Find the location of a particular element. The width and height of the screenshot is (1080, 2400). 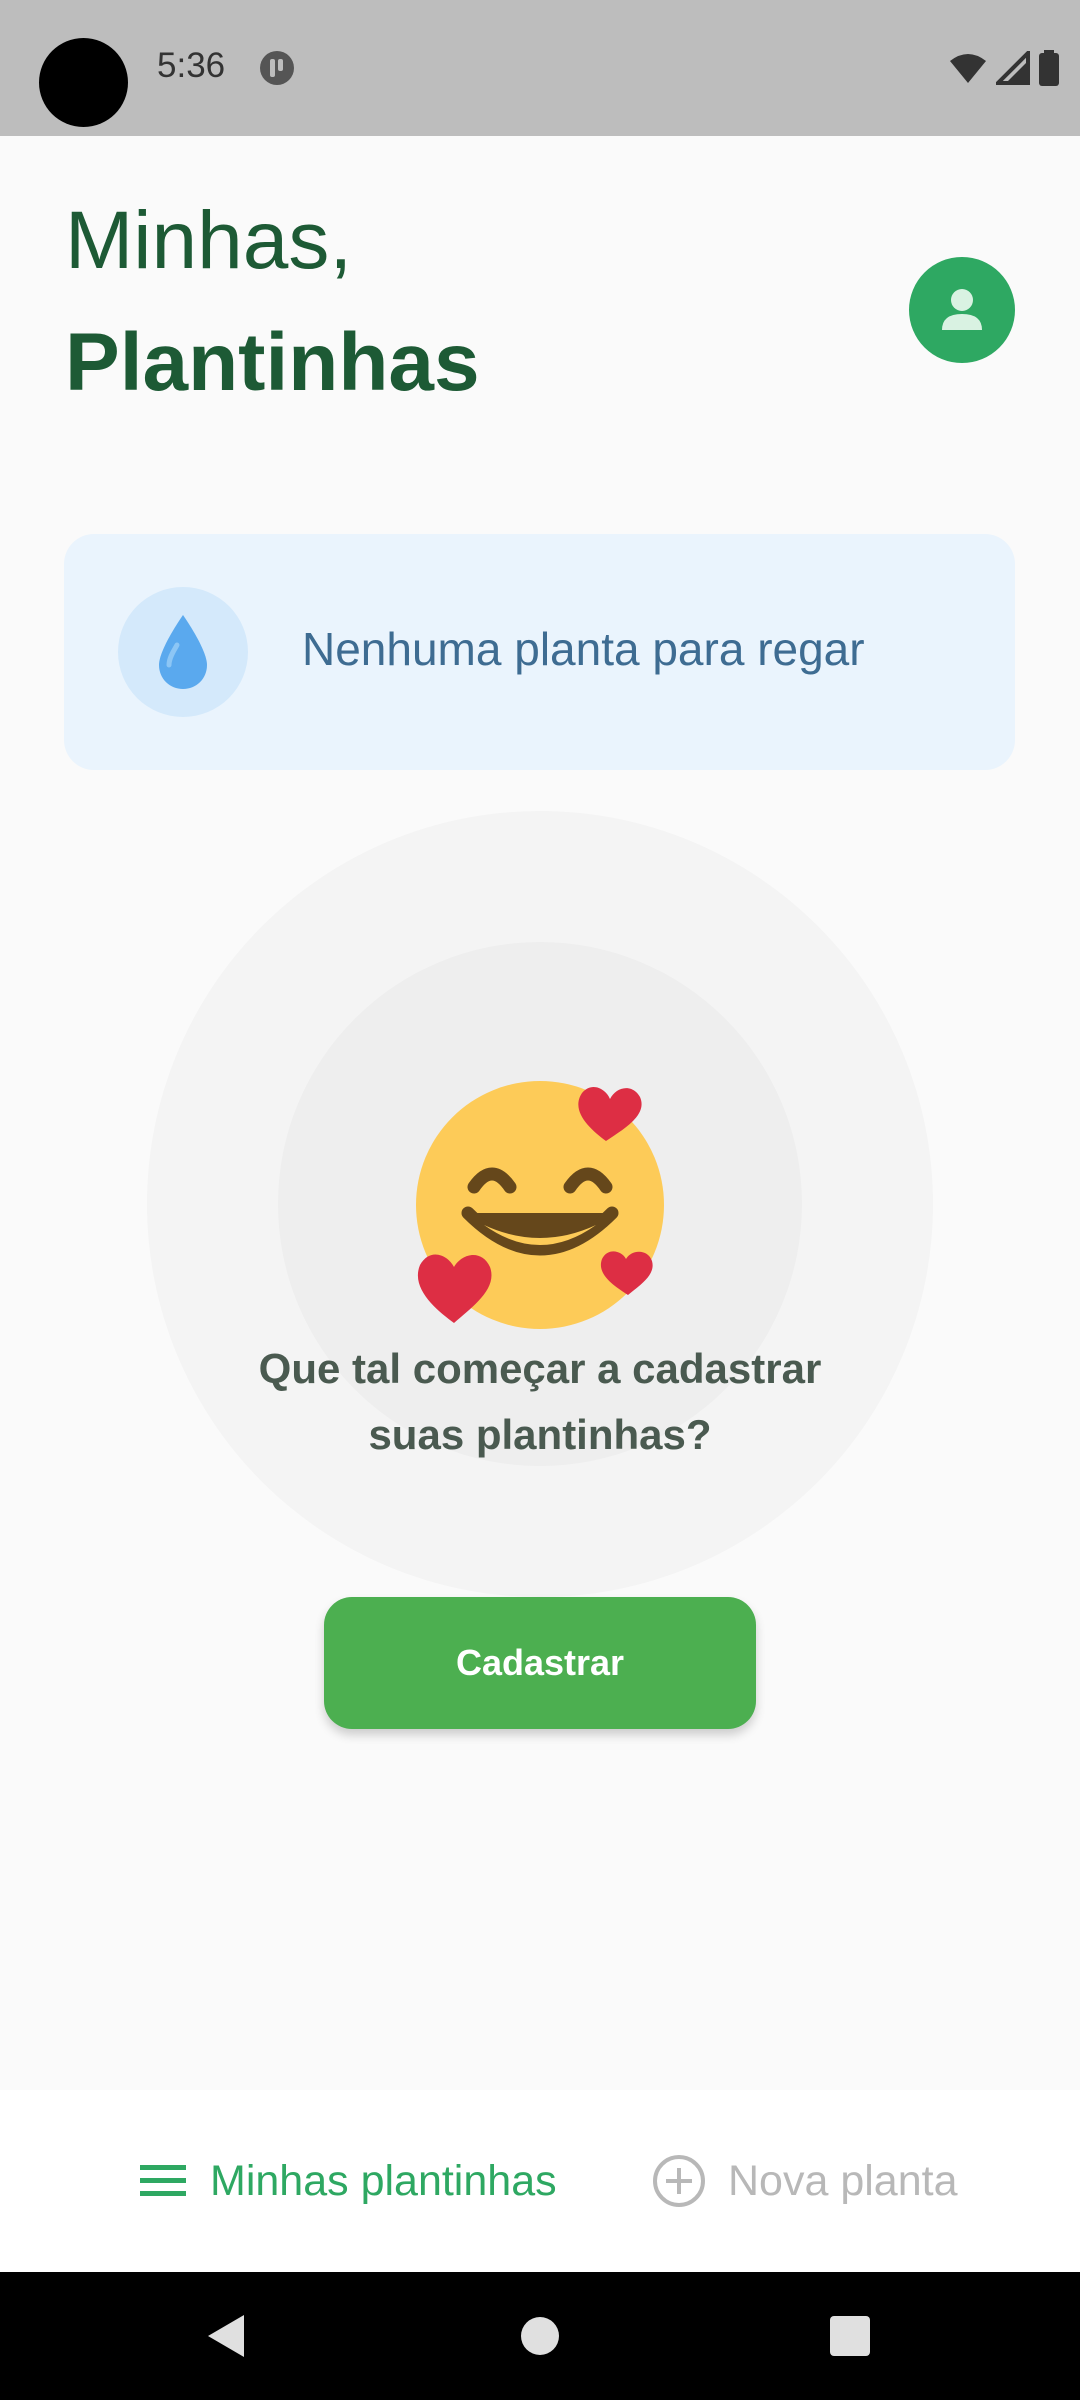

water-drop-badge is located at coordinates (183, 652).